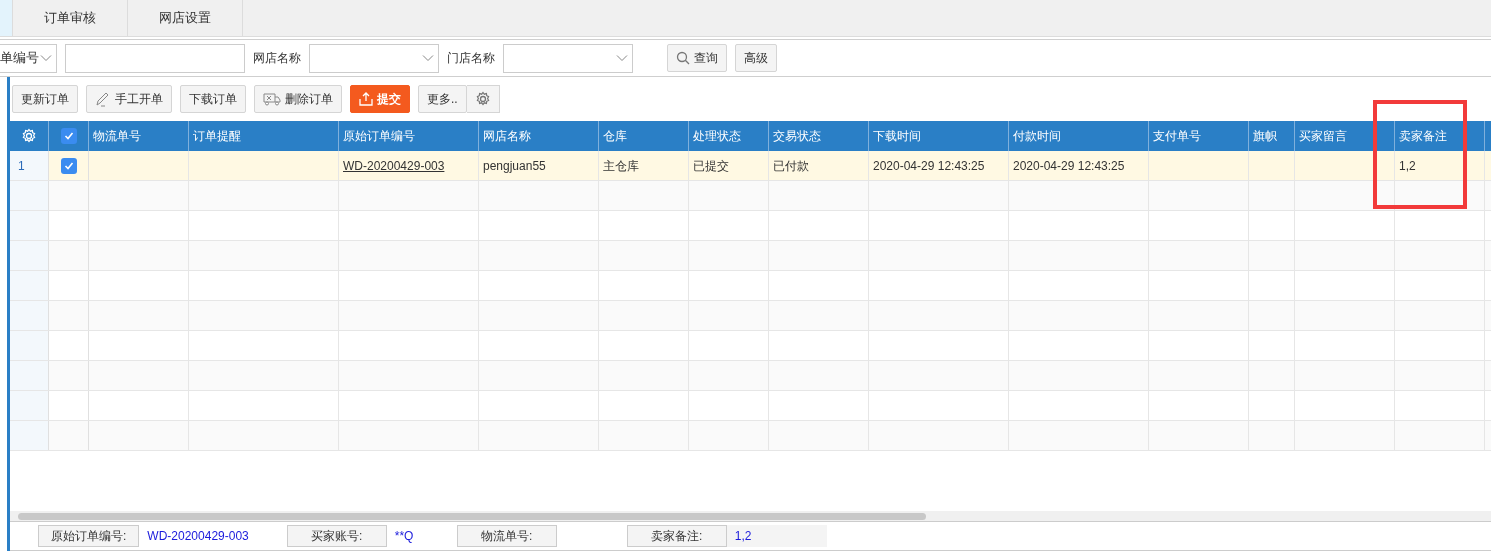 Image resolution: width=1491 pixels, height=551 pixels. Describe the element at coordinates (711, 166) in the screenshot. I see `table-cell-text: 已提交` at that location.